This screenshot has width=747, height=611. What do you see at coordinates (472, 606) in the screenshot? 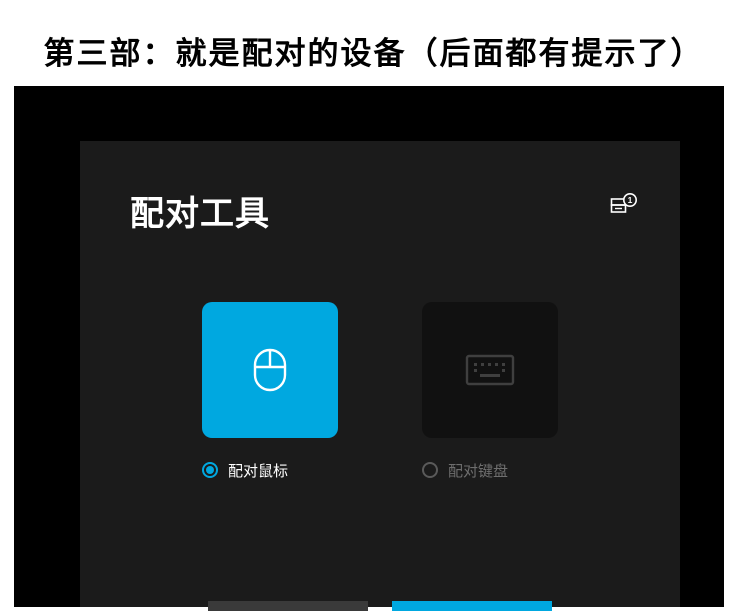
I see `next-button` at bounding box center [472, 606].